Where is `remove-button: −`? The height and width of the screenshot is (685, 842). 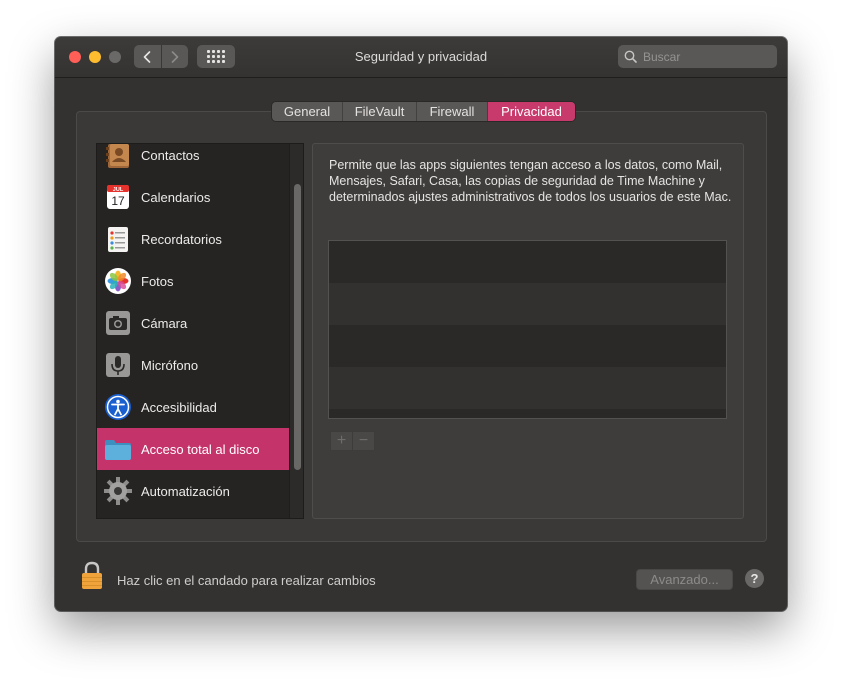 remove-button: − is located at coordinates (364, 441).